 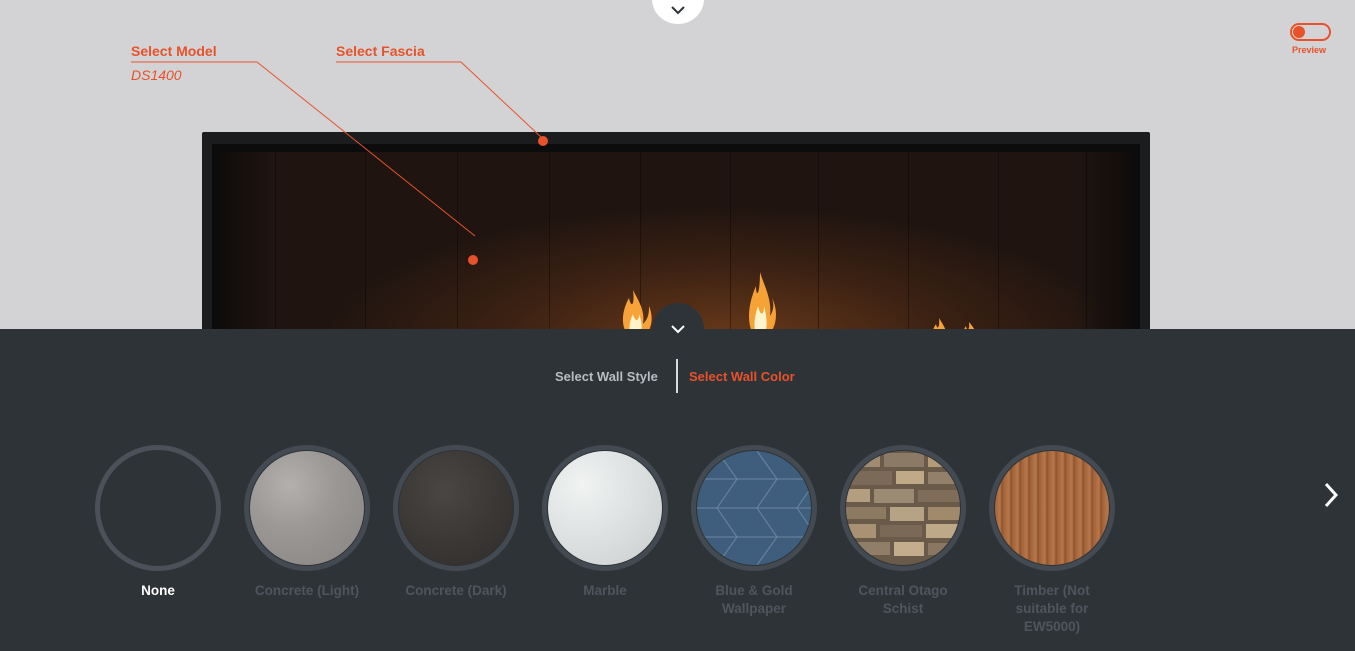 I want to click on swatch-timber: Timber (Not suitable for EW5000), so click(x=1052, y=540).